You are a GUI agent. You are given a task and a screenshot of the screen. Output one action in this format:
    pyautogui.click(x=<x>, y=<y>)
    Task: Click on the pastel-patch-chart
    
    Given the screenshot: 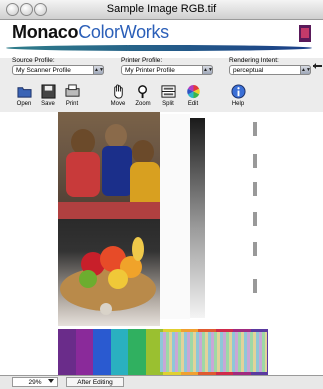 What is the action you would take?
    pyautogui.click(x=213, y=352)
    